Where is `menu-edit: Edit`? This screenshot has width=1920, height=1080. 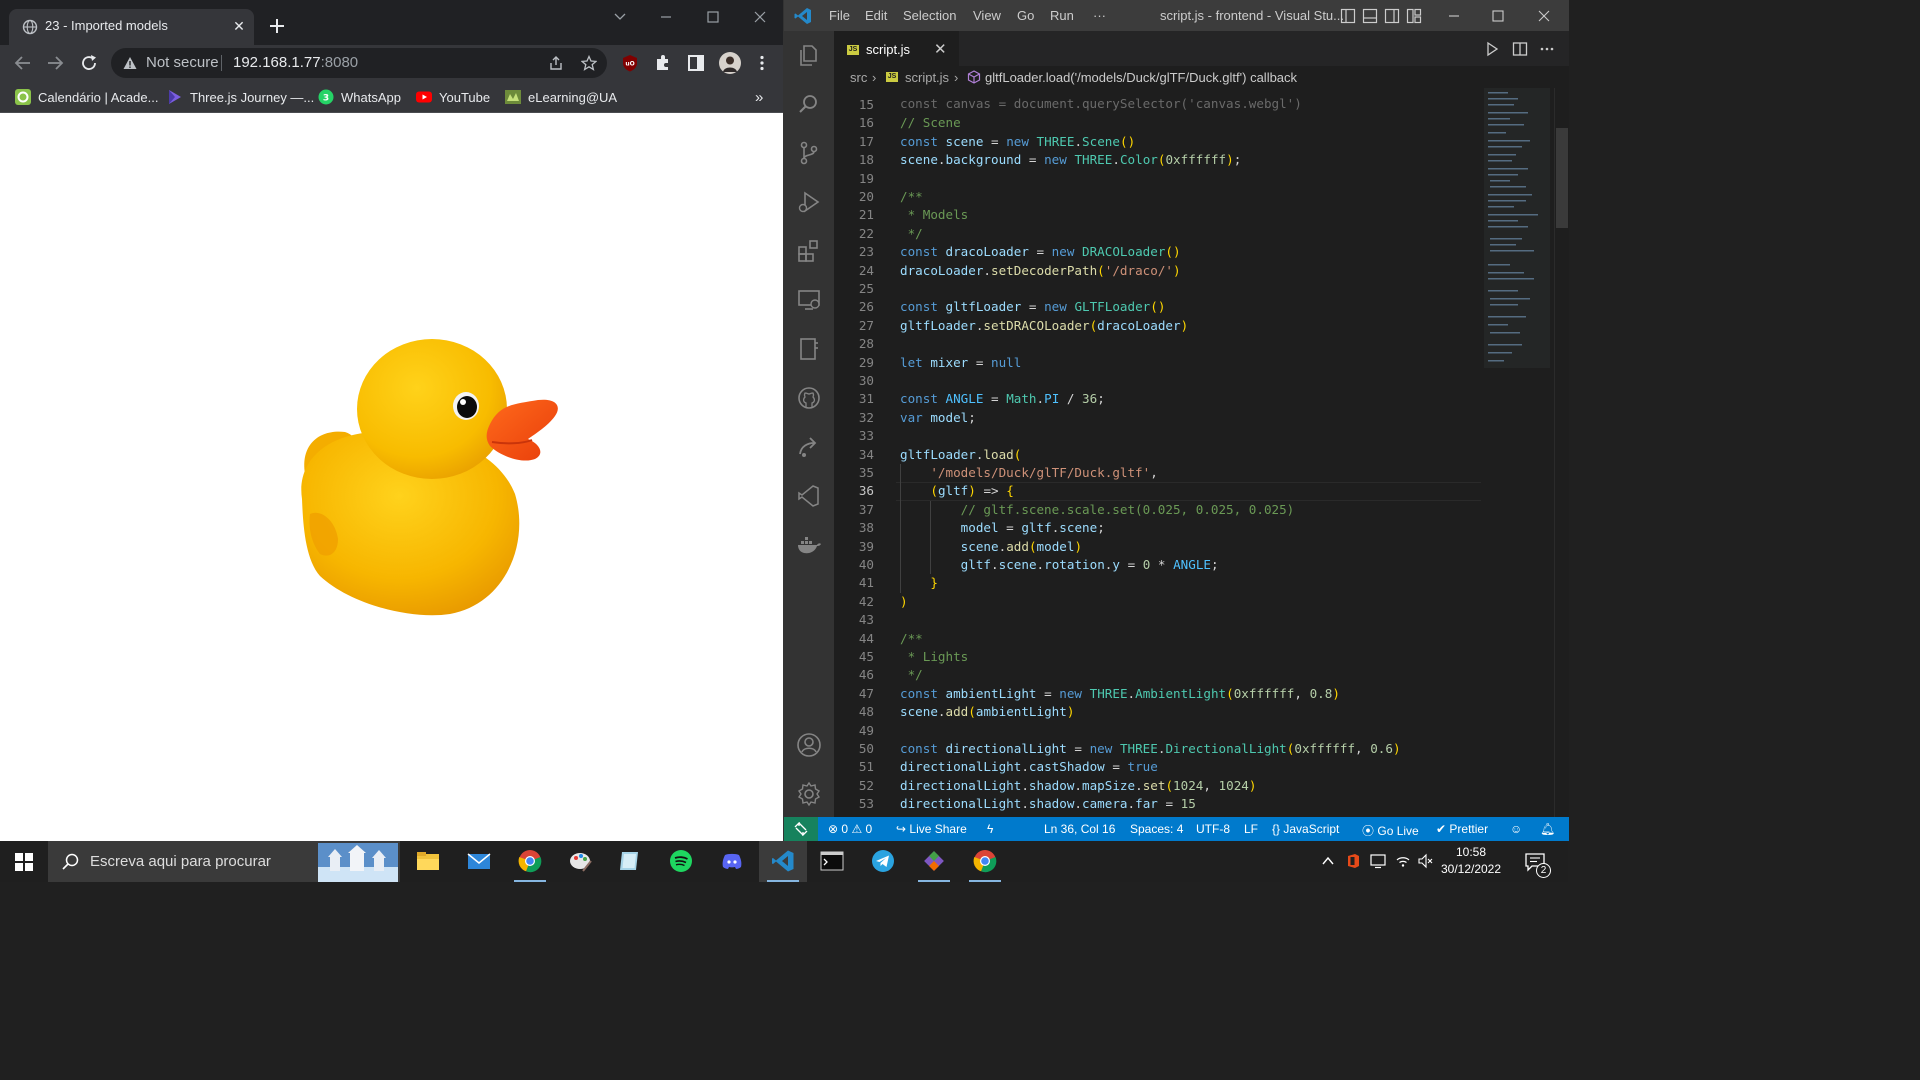 menu-edit: Edit is located at coordinates (876, 15).